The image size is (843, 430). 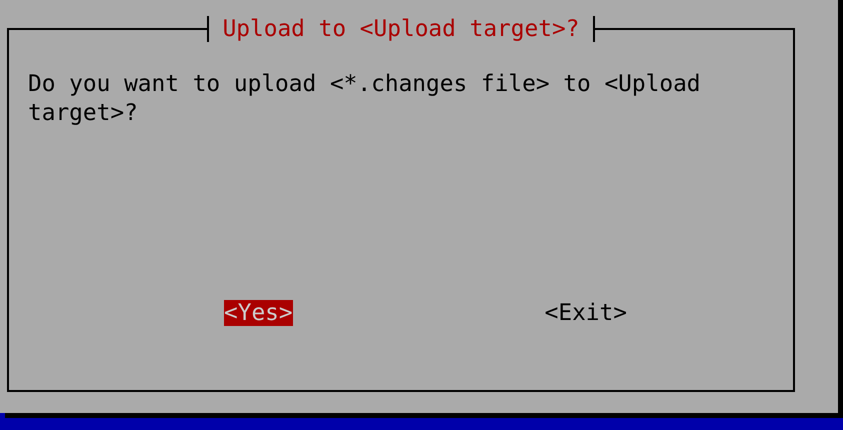 I want to click on dialog-button: <Yes>, so click(x=258, y=313).